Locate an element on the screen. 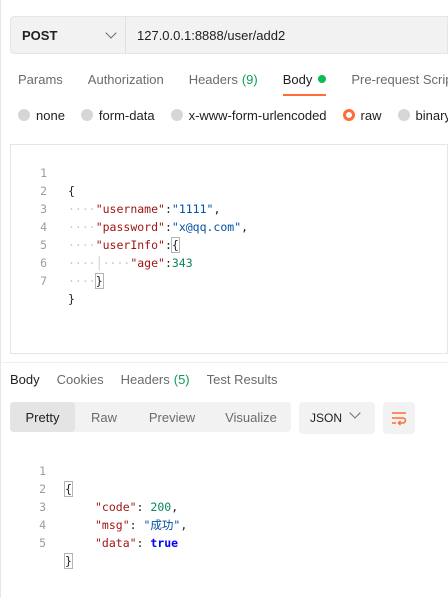  code-text: ····} is located at coordinates (86, 281).